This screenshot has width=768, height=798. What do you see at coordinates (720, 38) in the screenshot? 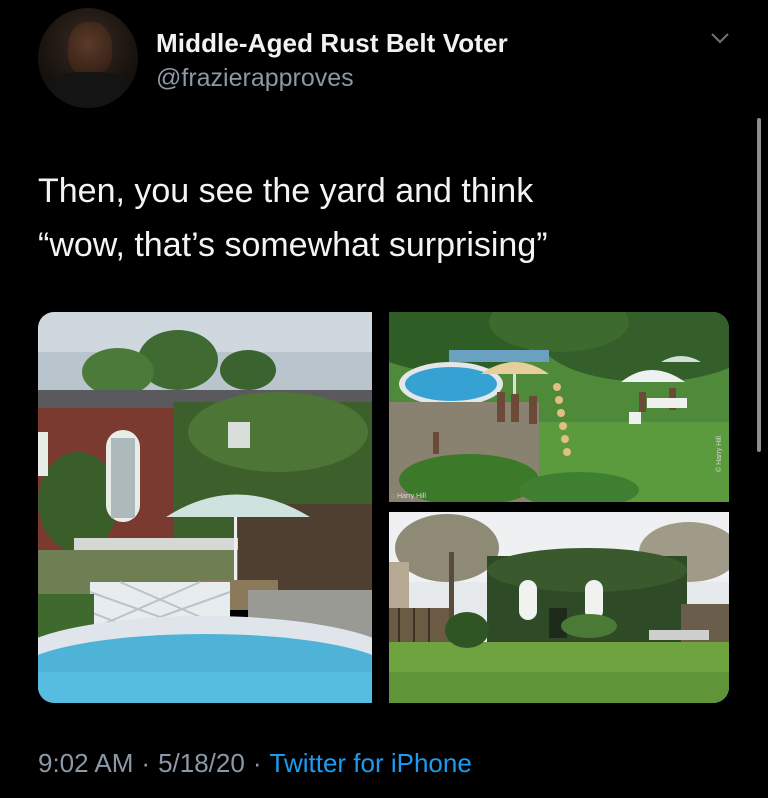
I see `chevron-down-icon` at bounding box center [720, 38].